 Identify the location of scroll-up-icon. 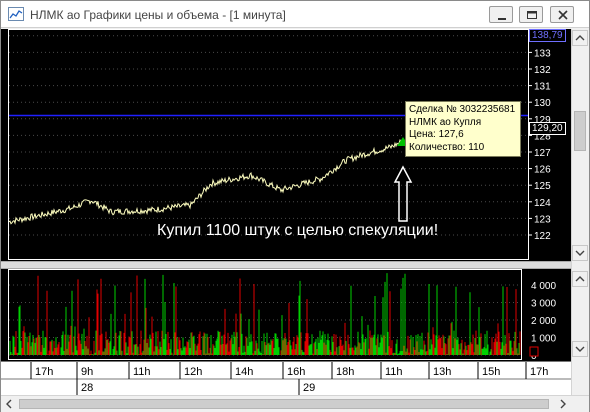
(580, 38).